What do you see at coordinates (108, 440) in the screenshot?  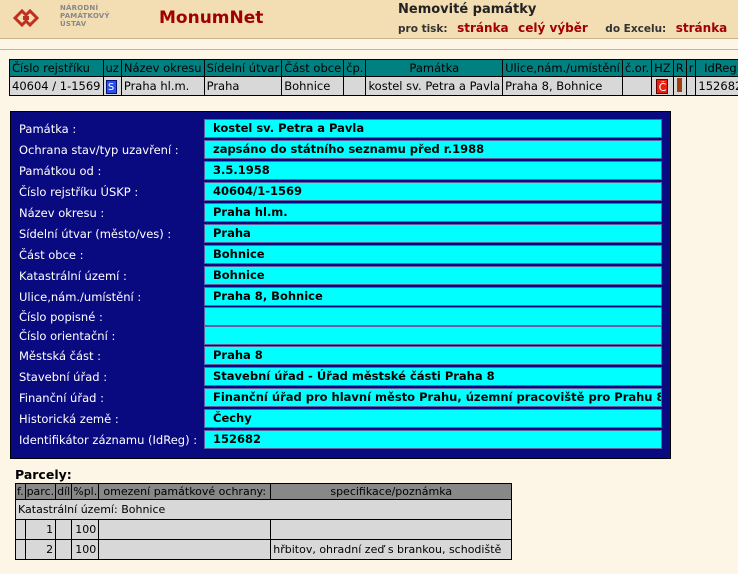 I see `detail-label: Identifikátor záznamu (IdReg) :` at bounding box center [108, 440].